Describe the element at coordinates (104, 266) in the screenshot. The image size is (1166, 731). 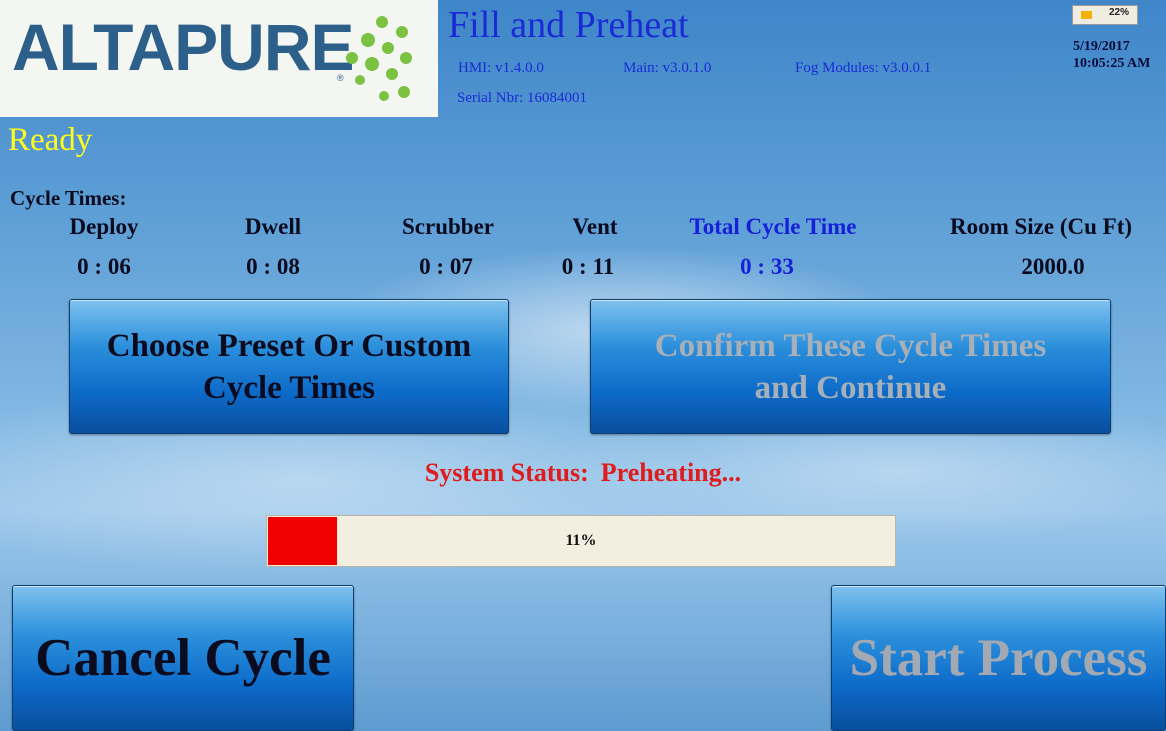
I see `deploy-value: 0 : 06` at that location.